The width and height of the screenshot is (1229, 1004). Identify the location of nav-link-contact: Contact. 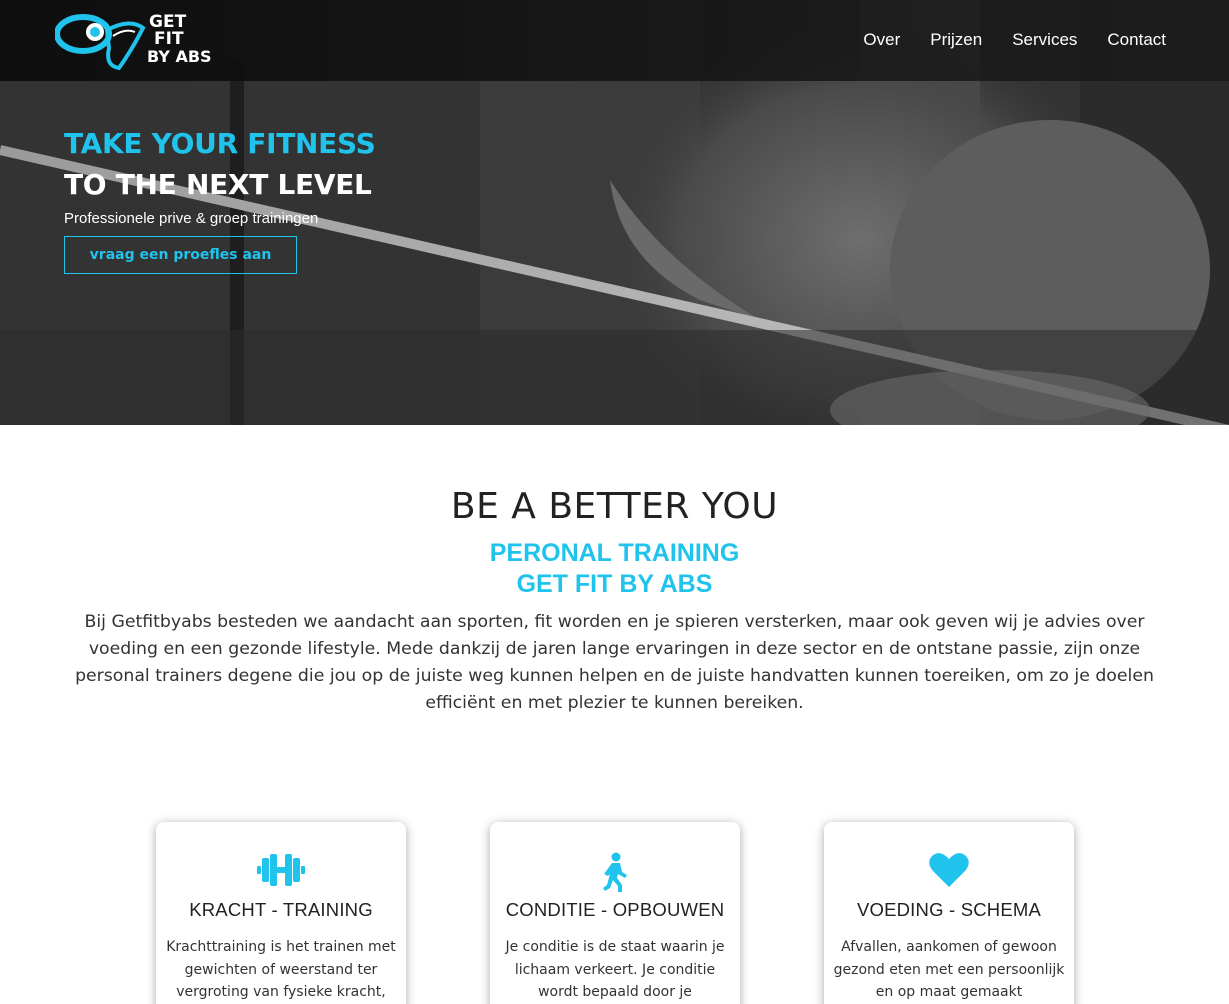
(1136, 40).